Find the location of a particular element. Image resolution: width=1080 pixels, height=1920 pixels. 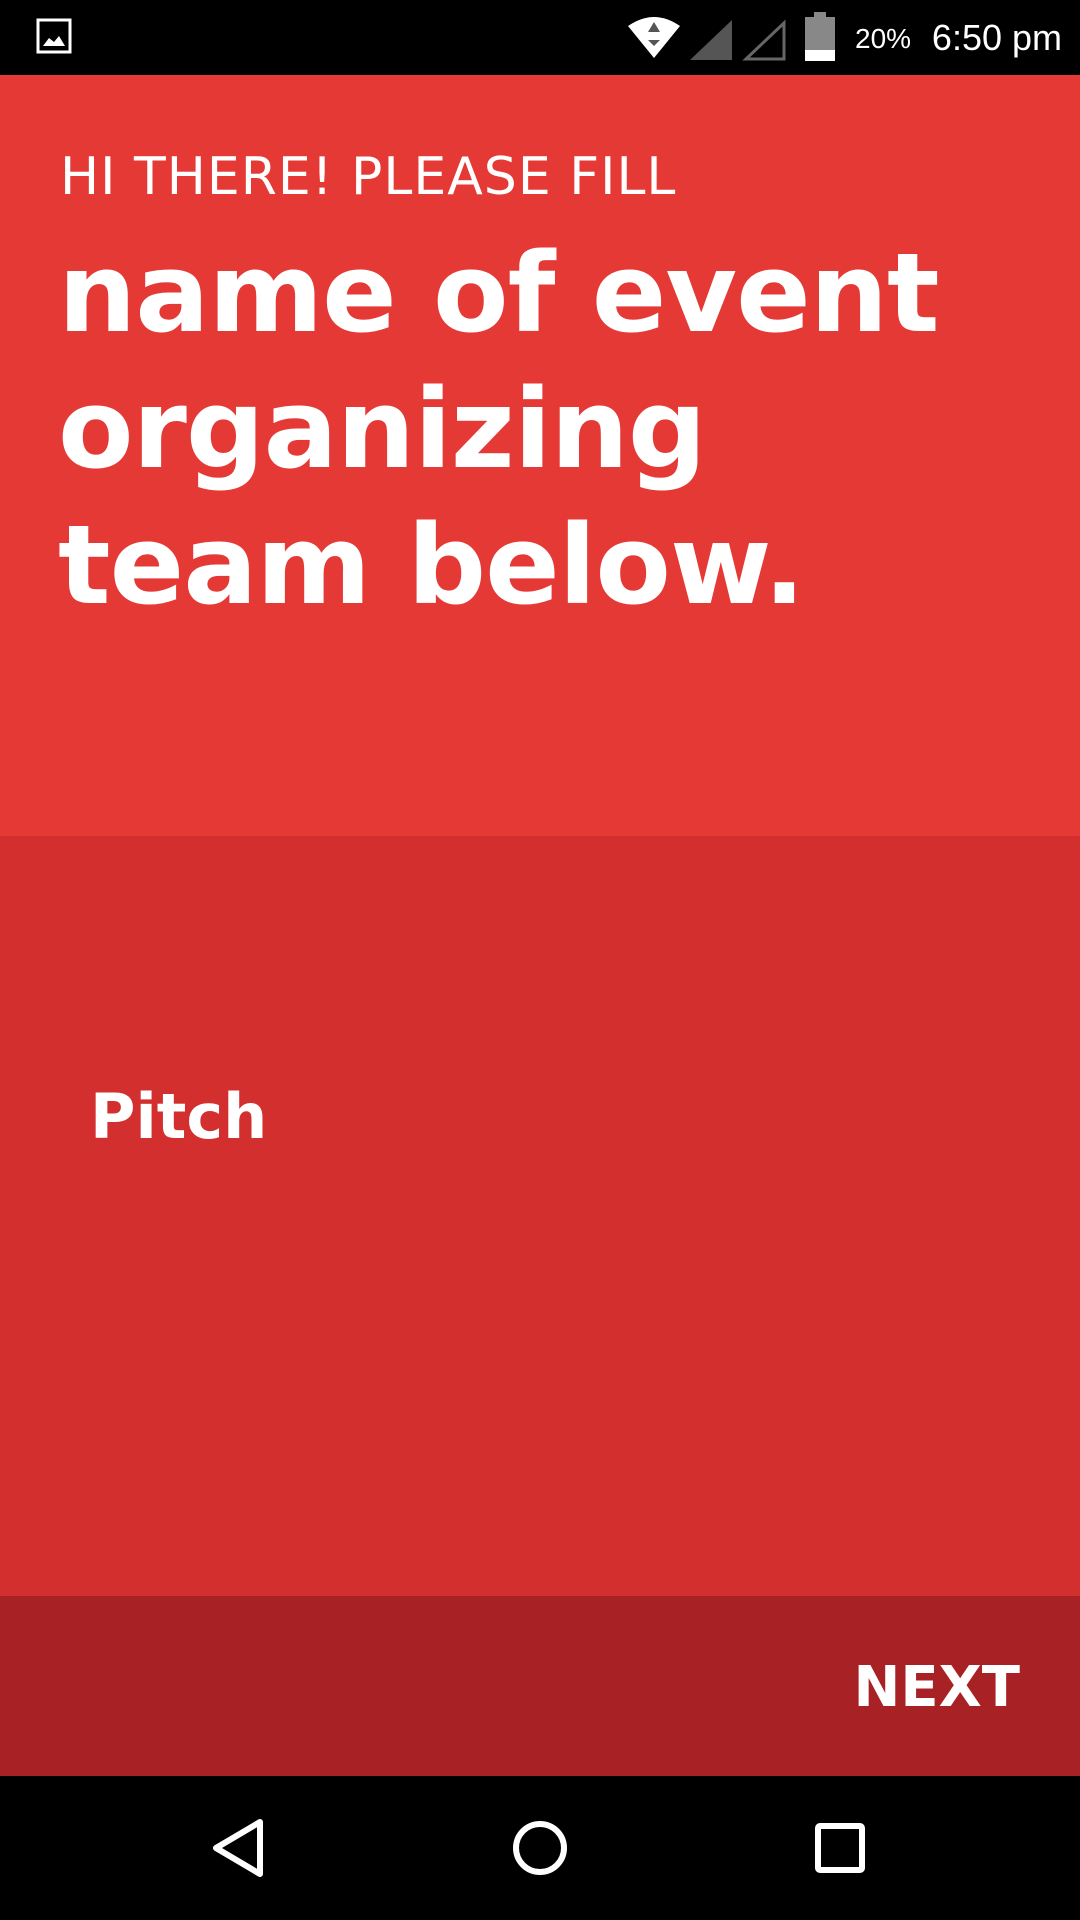

nav-bar is located at coordinates (540, 1848).